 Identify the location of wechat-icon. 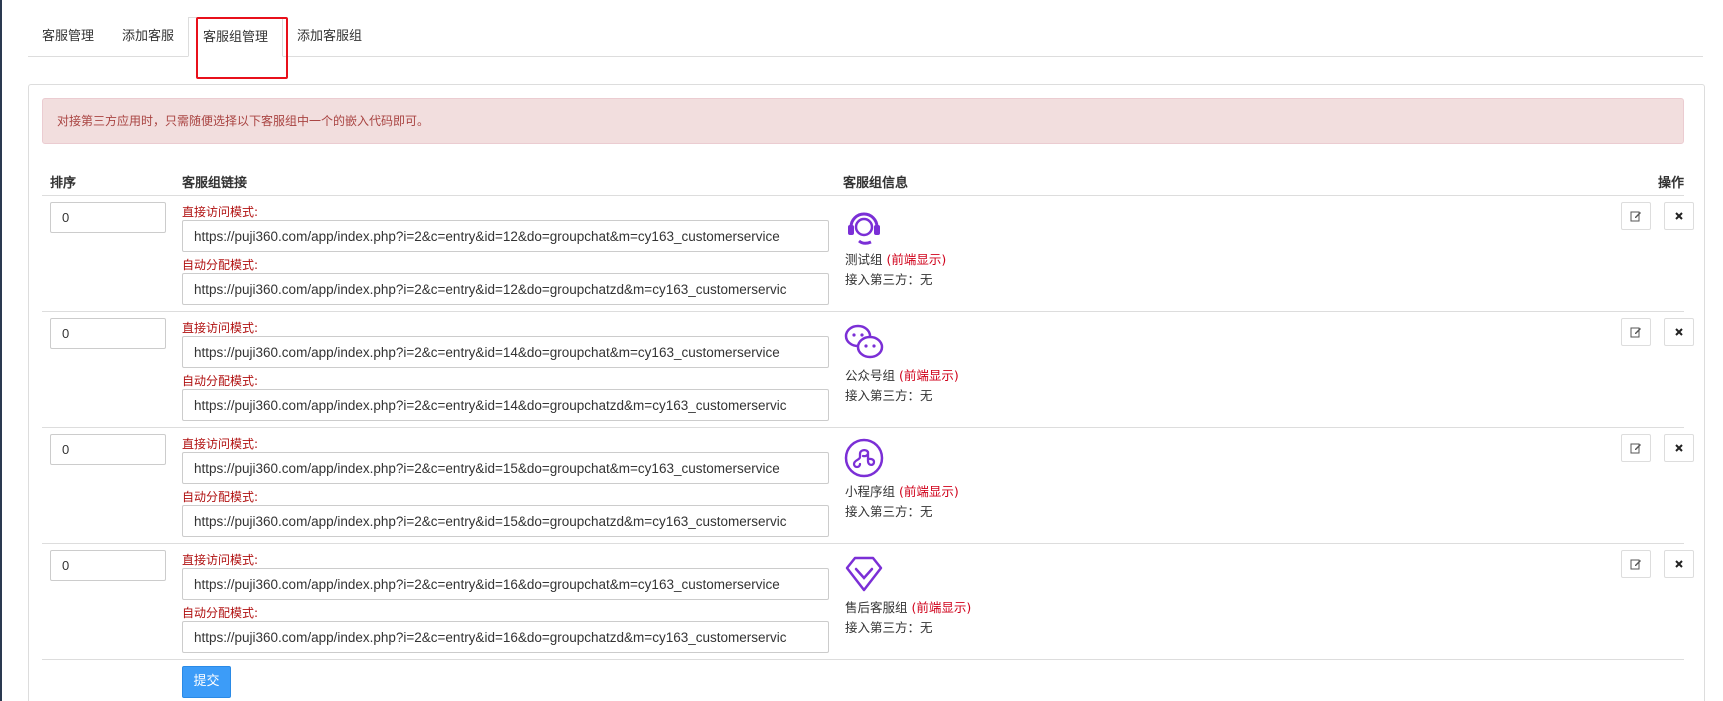
(864, 341).